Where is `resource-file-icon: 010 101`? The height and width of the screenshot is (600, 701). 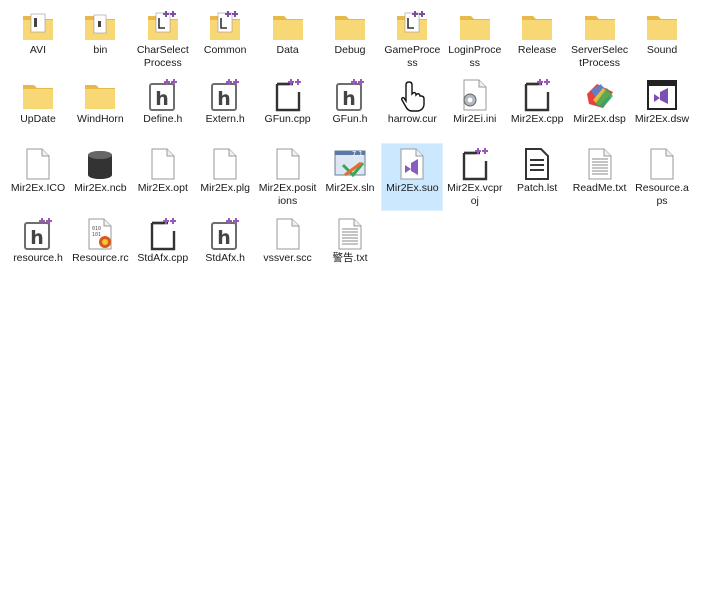 resource-file-icon: 010 101 is located at coordinates (100, 234).